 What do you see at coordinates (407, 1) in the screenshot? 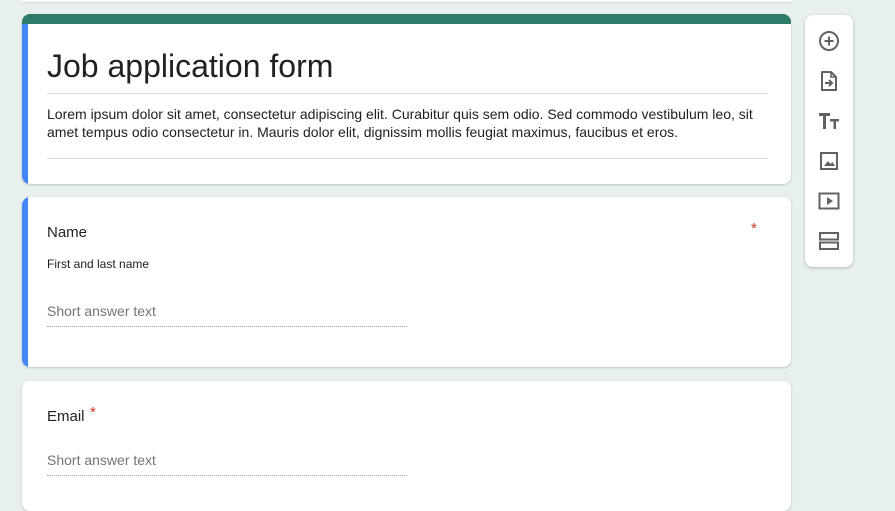
I see `previous-card-edge` at bounding box center [407, 1].